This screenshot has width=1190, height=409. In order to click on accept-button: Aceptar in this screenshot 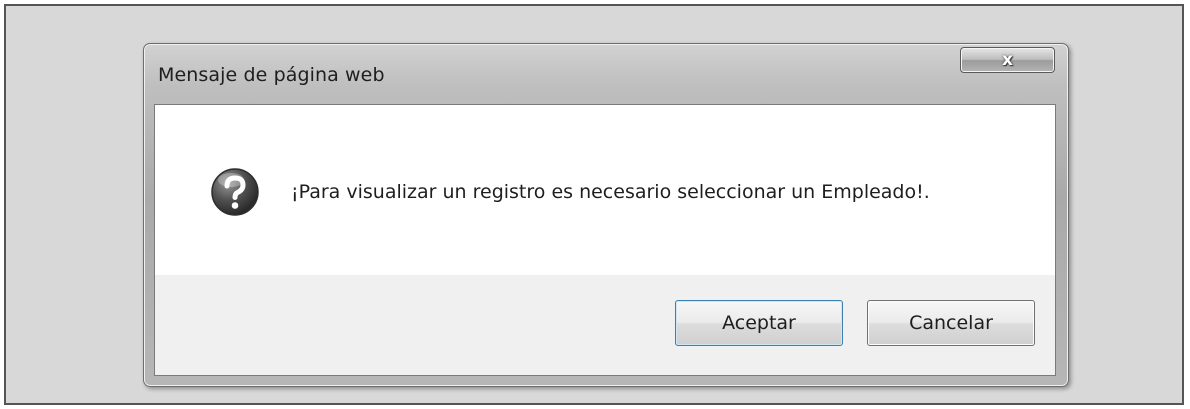, I will do `click(759, 323)`.